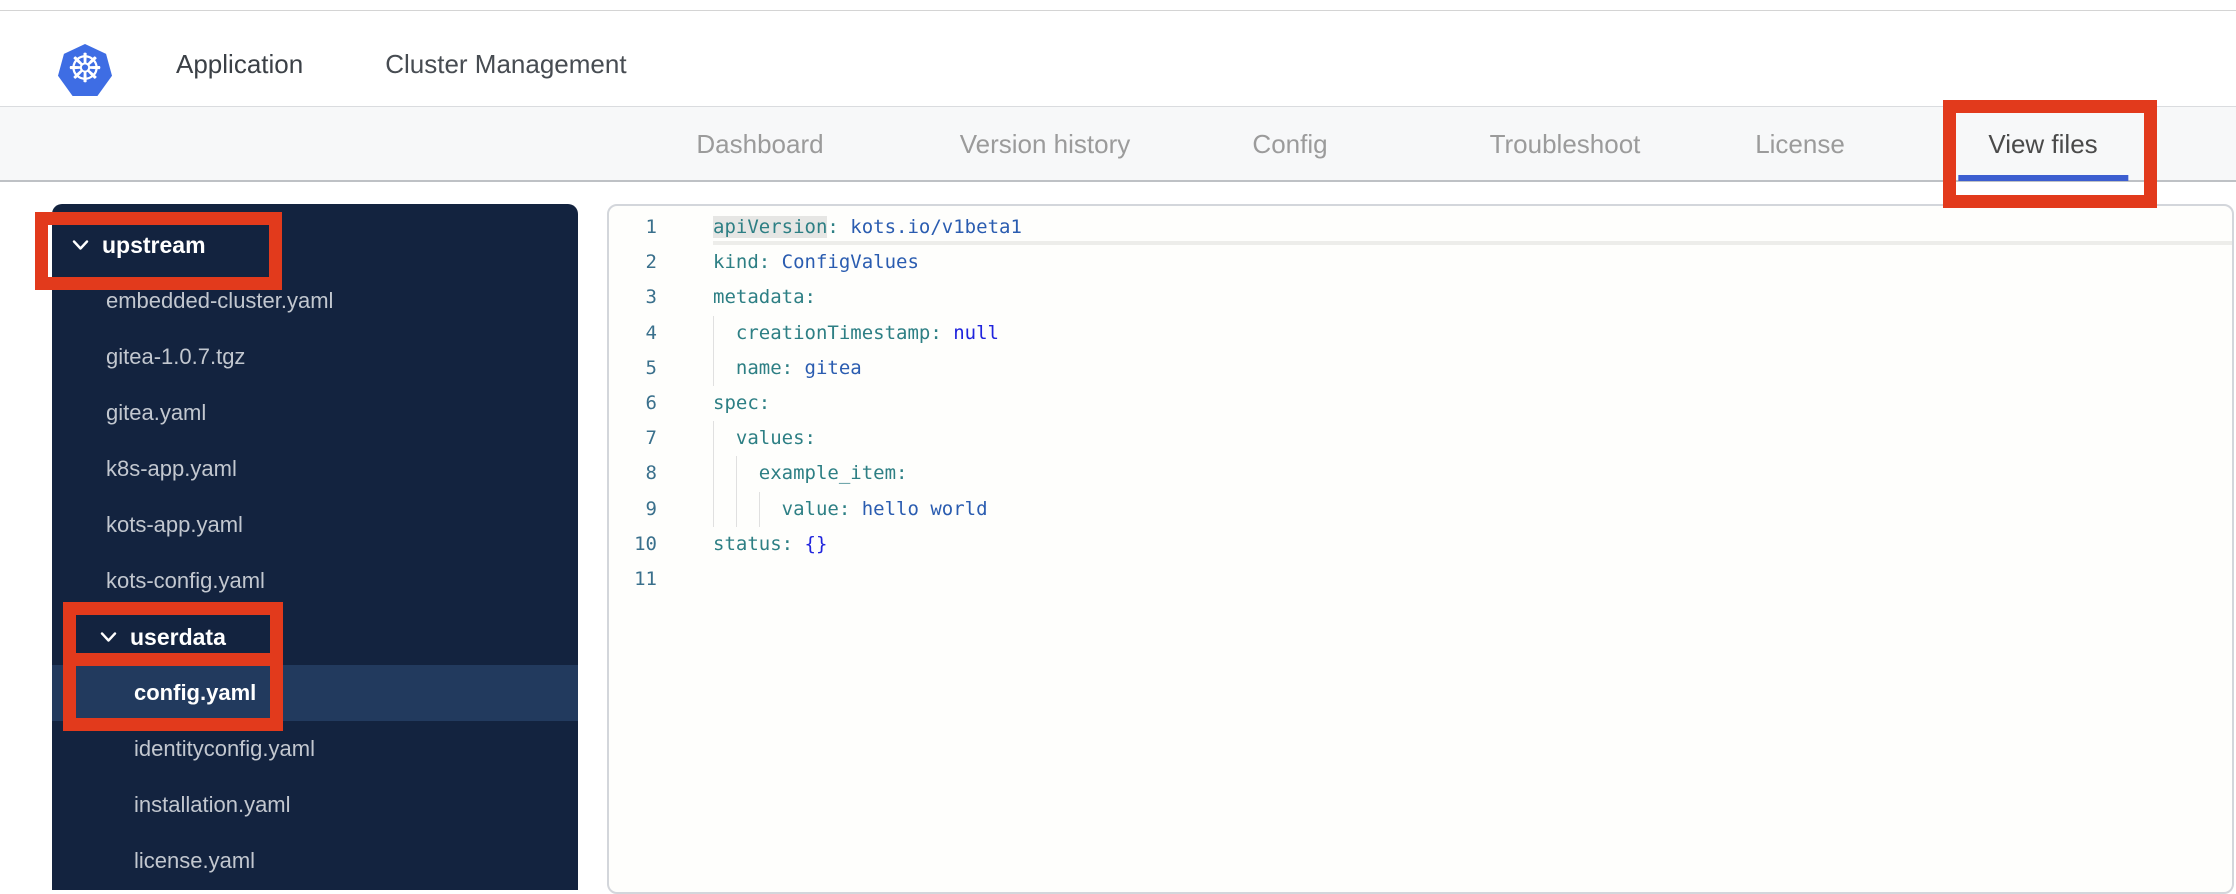 This screenshot has width=2236, height=894. I want to click on subnav-tab-config: Config, so click(1289, 144).